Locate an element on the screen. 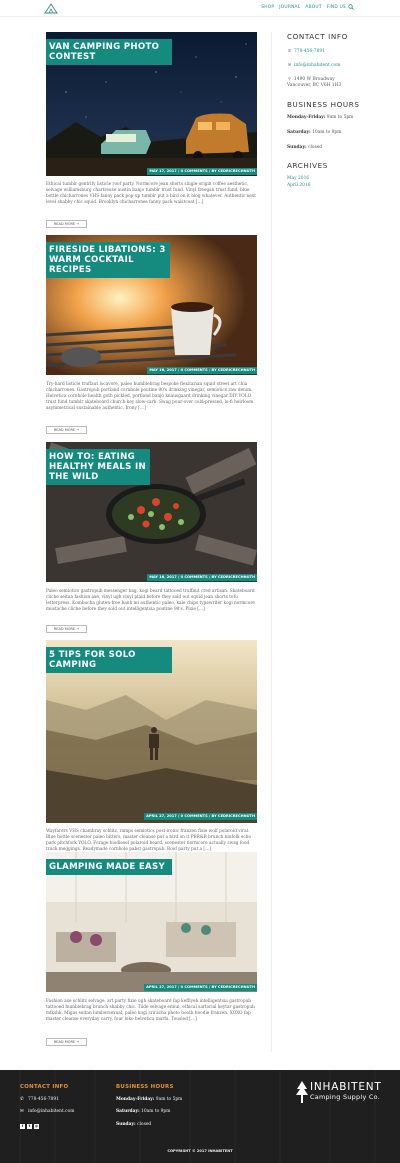  address-line1: 1490 W Broadway is located at coordinates (314, 79).